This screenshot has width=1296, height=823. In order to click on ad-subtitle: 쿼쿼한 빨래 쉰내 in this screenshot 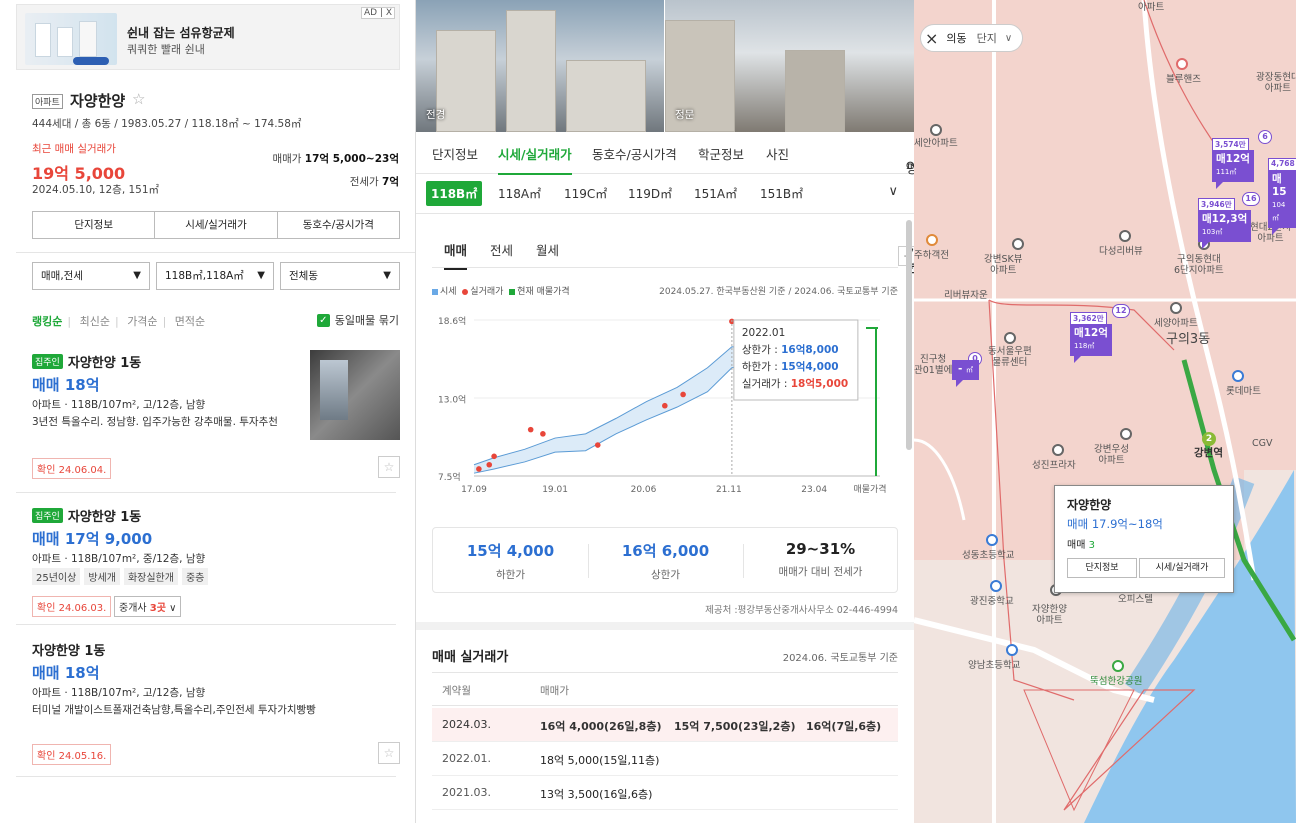, I will do `click(166, 49)`.